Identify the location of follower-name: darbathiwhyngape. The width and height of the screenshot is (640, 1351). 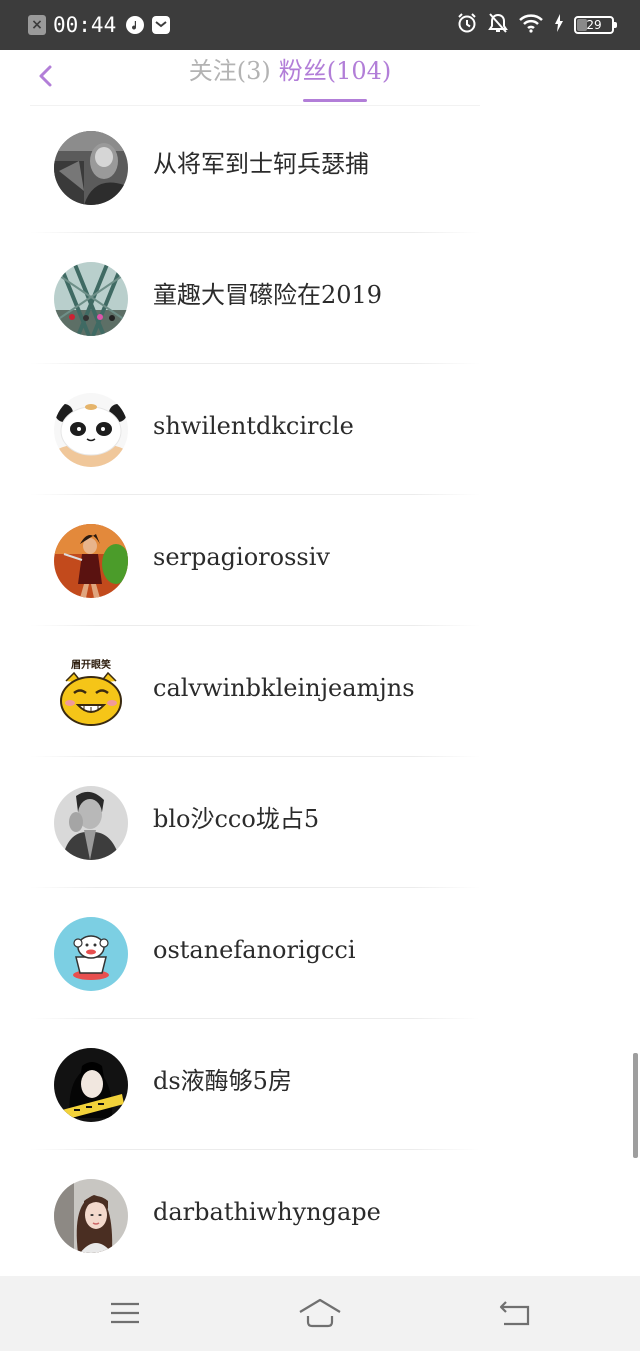
(267, 1212).